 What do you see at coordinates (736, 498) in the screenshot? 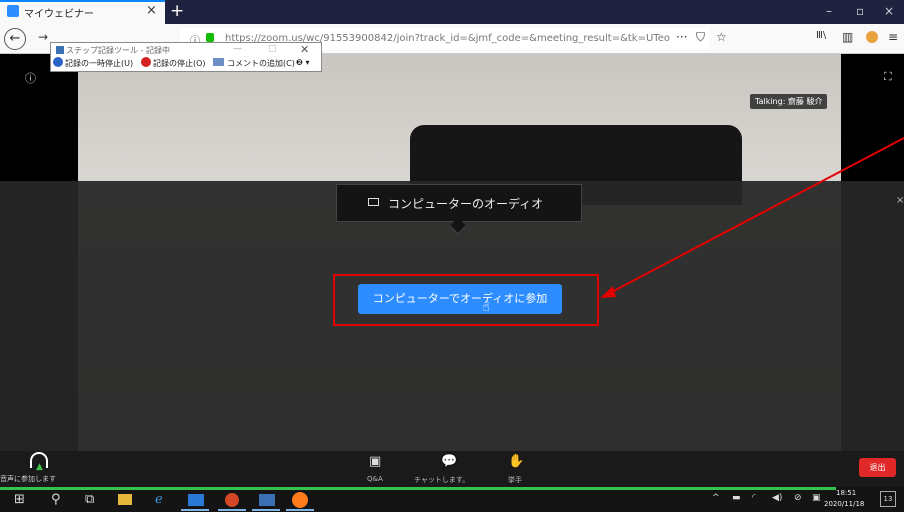
I see `battery-icon: ▬` at bounding box center [736, 498].